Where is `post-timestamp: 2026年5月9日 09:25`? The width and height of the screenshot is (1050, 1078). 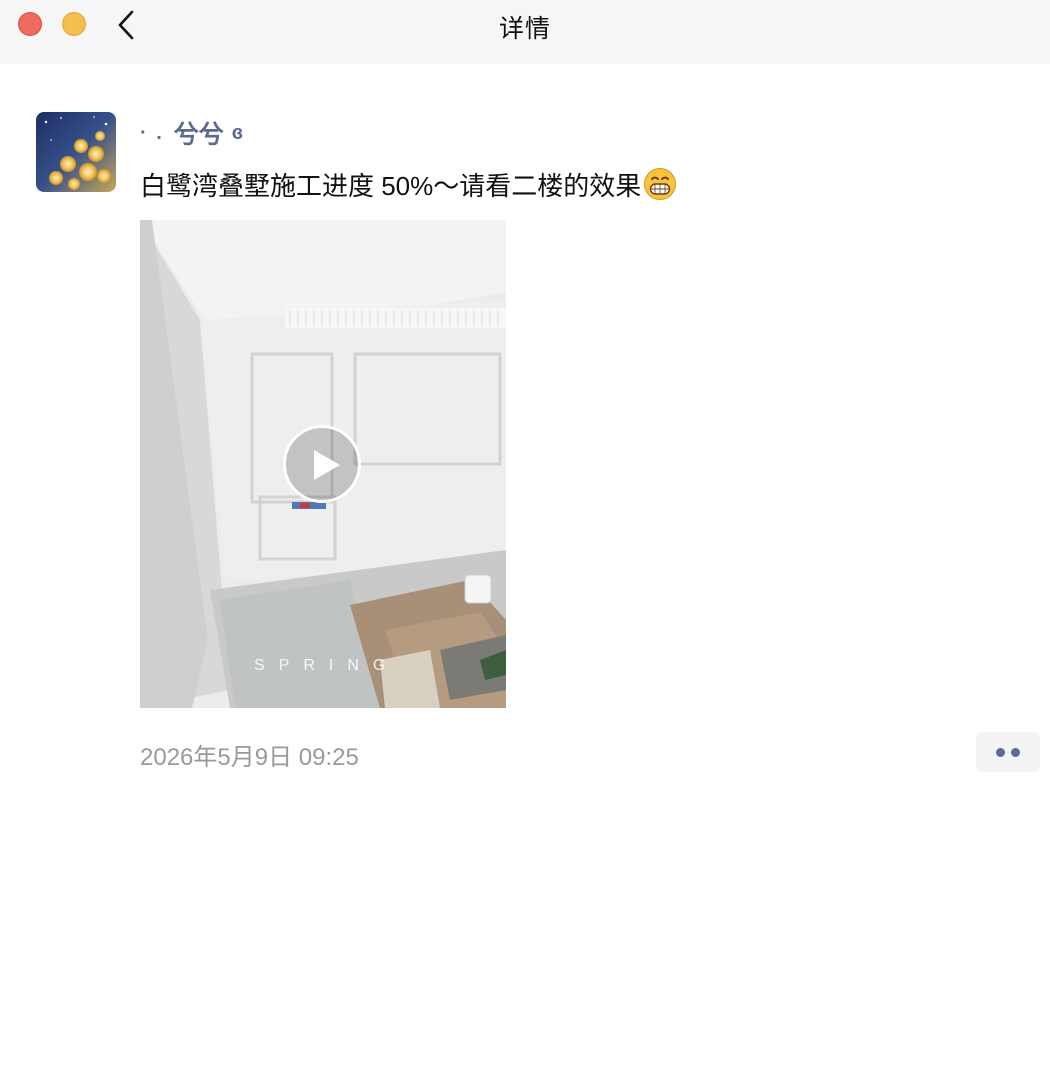
post-timestamp: 2026年5月9日 09:25 is located at coordinates (249, 757).